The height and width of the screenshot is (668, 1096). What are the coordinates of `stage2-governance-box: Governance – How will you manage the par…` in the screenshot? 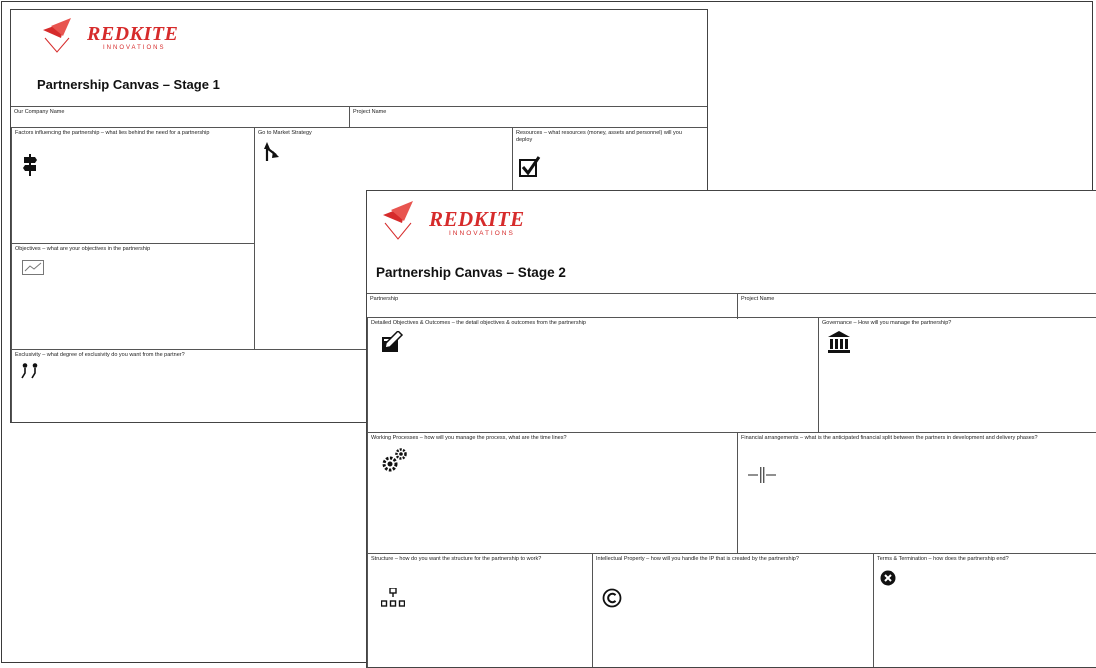 It's located at (957, 375).